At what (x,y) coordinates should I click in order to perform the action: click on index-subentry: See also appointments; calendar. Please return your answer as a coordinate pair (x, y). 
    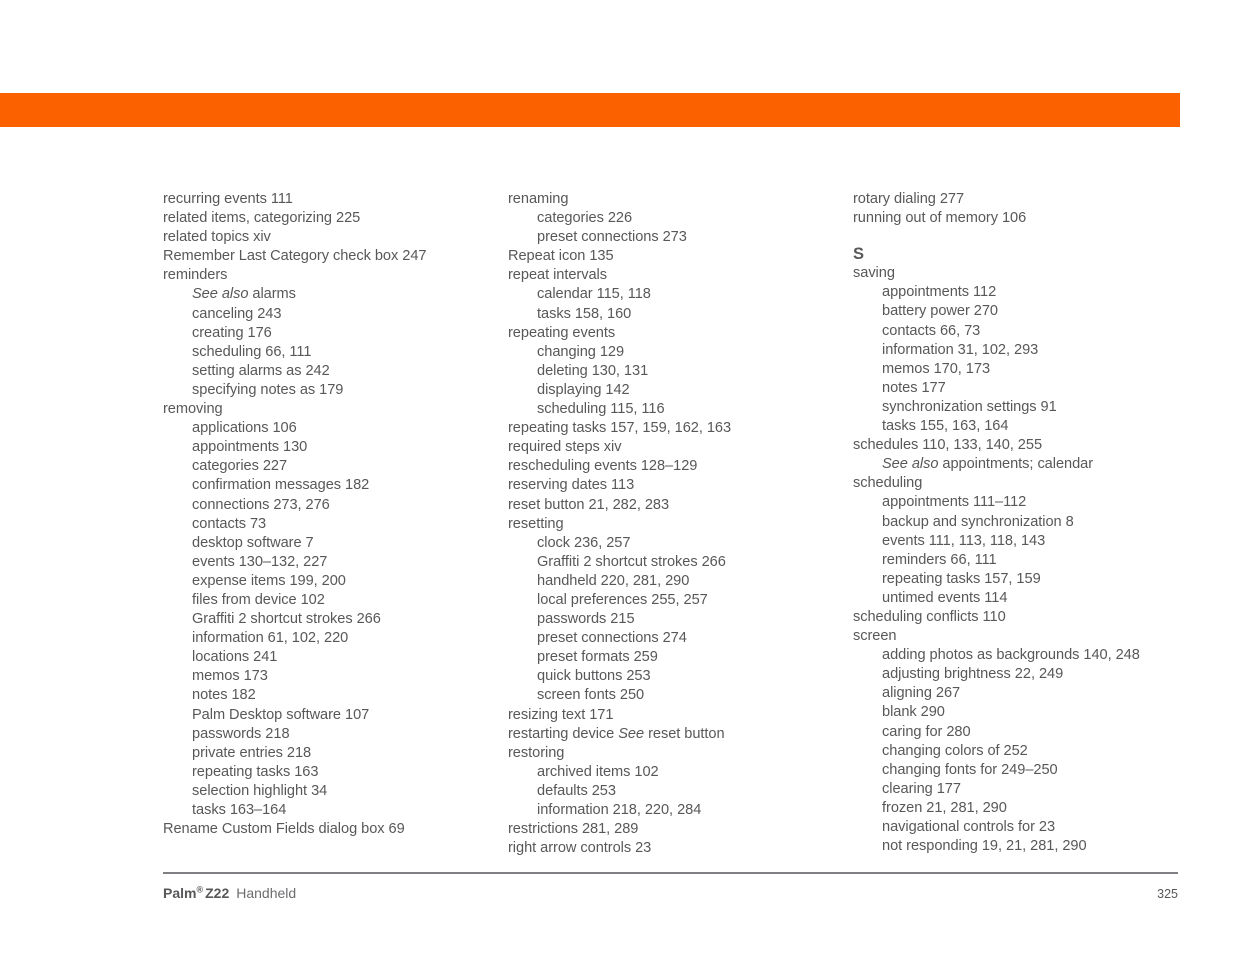
    Looking at the image, I should click on (988, 464).